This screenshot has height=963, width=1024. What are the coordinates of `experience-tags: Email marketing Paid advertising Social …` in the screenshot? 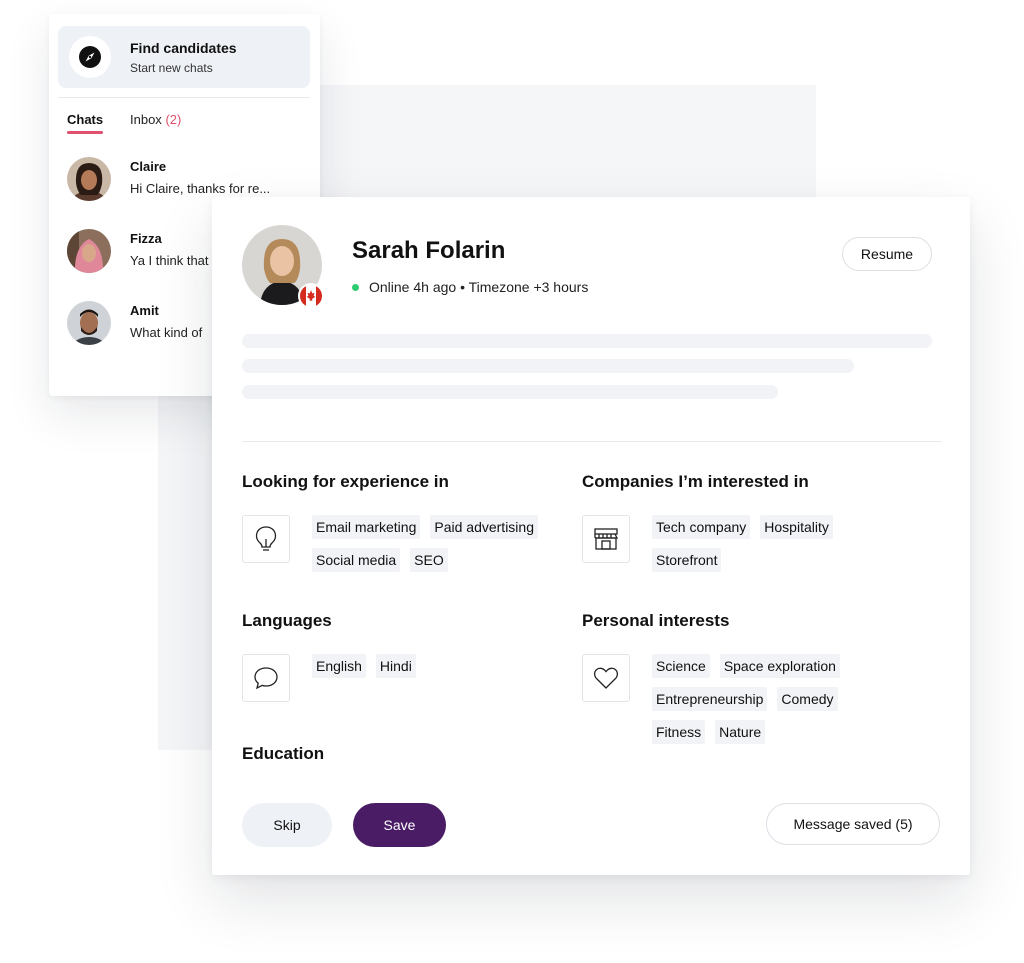 It's located at (437, 543).